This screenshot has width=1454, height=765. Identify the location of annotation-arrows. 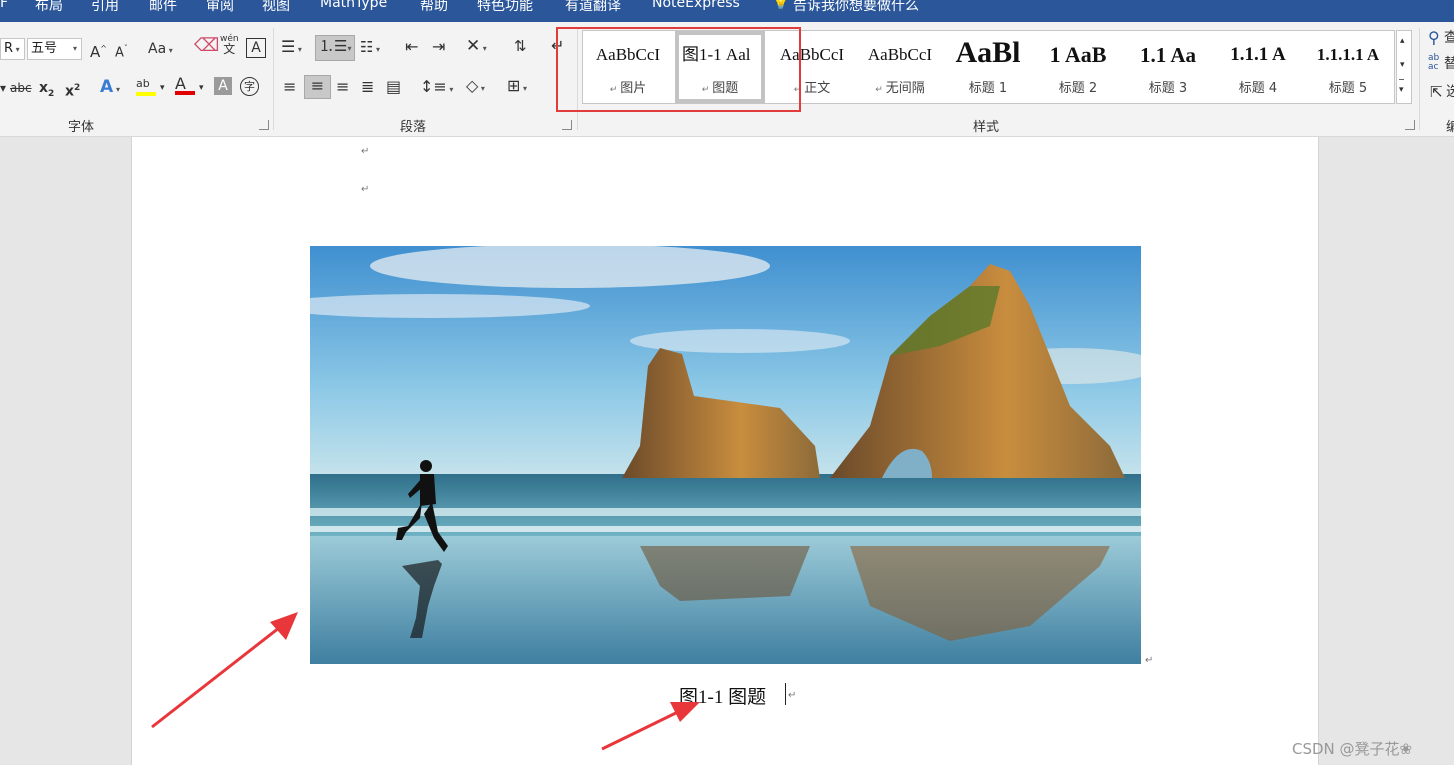
(425, 681).